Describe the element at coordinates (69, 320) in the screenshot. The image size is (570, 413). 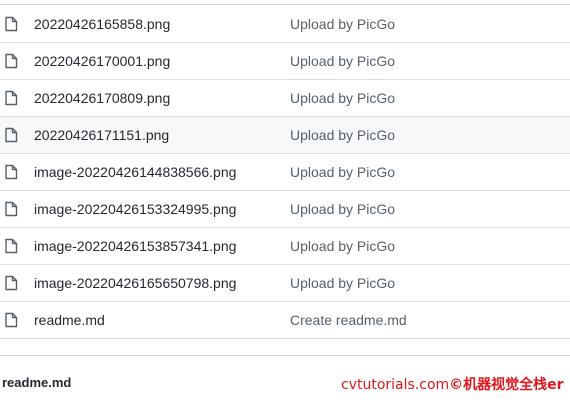
I see `file-name-link: readme.md` at that location.